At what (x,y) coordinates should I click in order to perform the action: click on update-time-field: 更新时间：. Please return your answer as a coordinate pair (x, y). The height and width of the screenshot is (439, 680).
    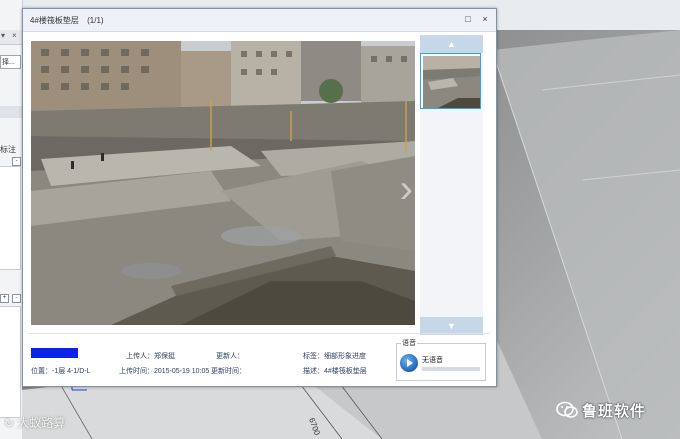
    Looking at the image, I should click on (228, 371).